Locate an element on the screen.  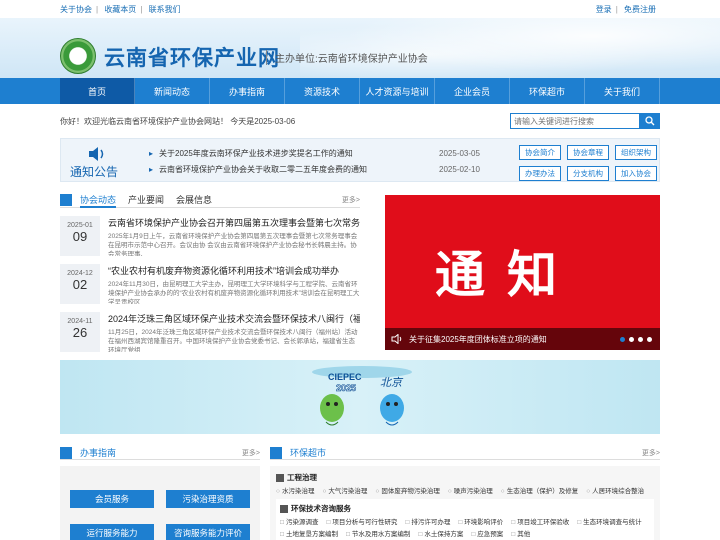
list-item: 噪声污染治理 is located at coordinates (470, 490).